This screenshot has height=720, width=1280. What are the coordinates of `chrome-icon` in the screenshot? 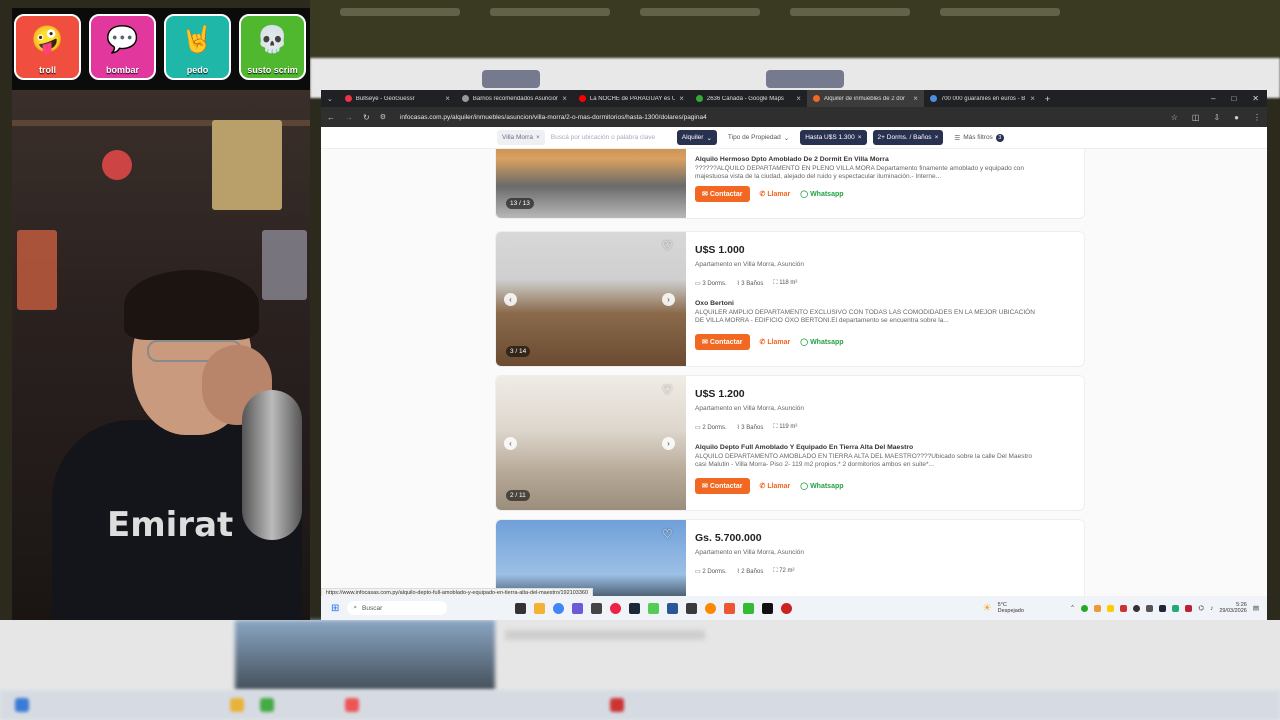 It's located at (559, 608).